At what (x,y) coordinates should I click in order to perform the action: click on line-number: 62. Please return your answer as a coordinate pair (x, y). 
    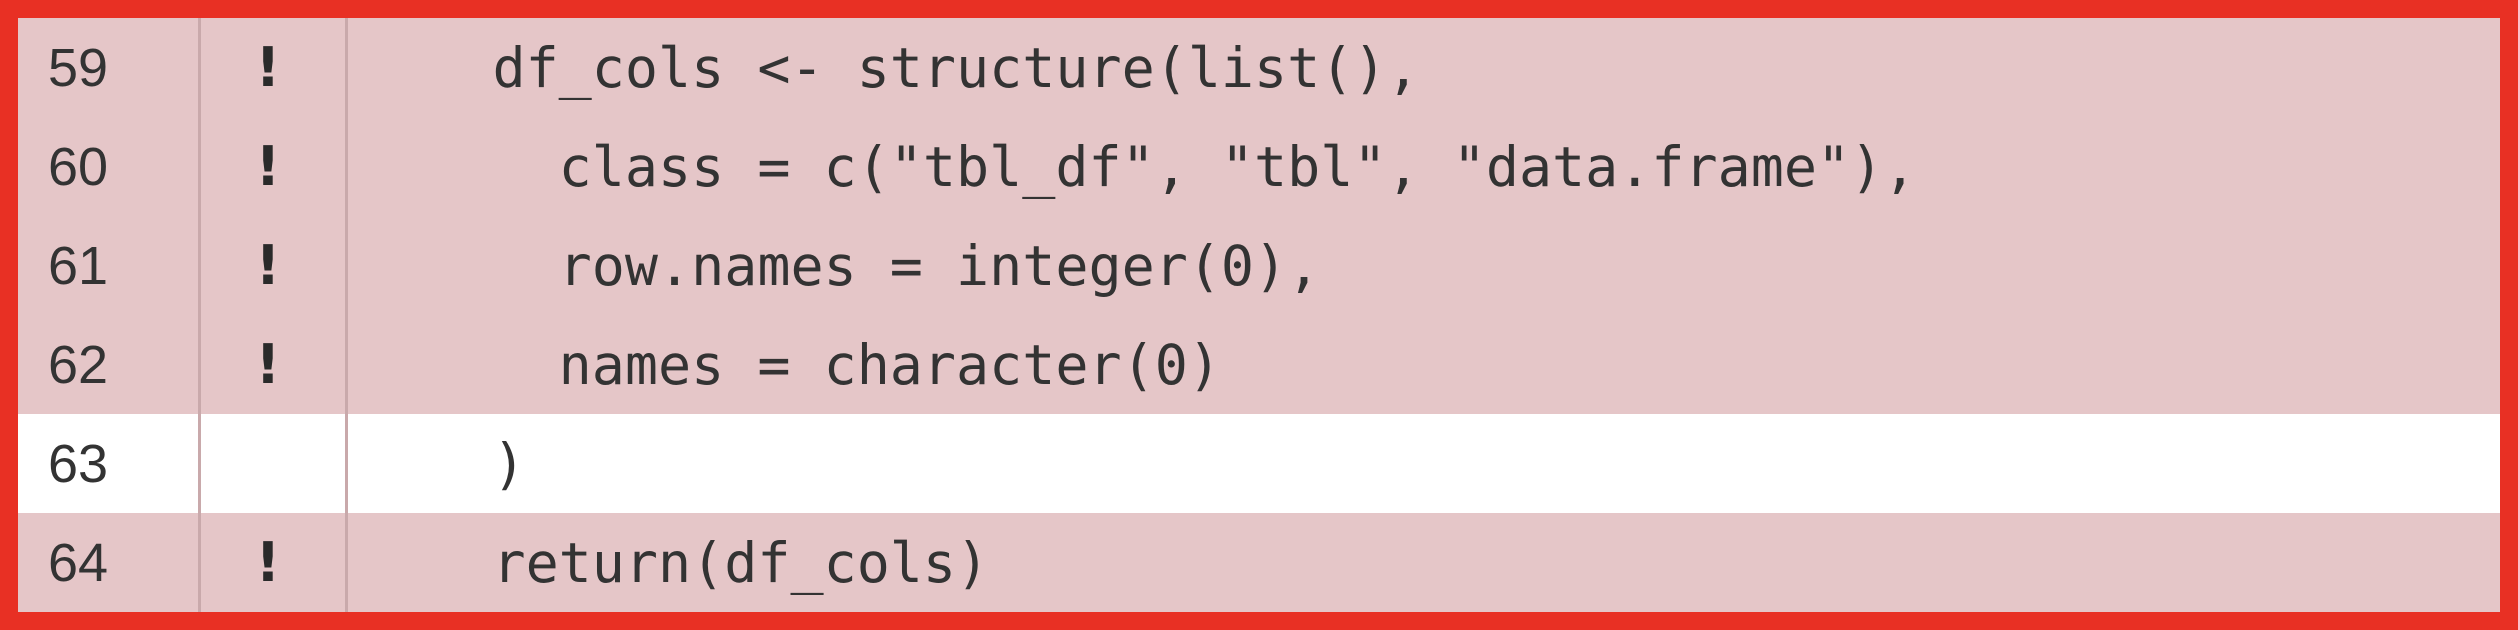
    Looking at the image, I should click on (78, 364).